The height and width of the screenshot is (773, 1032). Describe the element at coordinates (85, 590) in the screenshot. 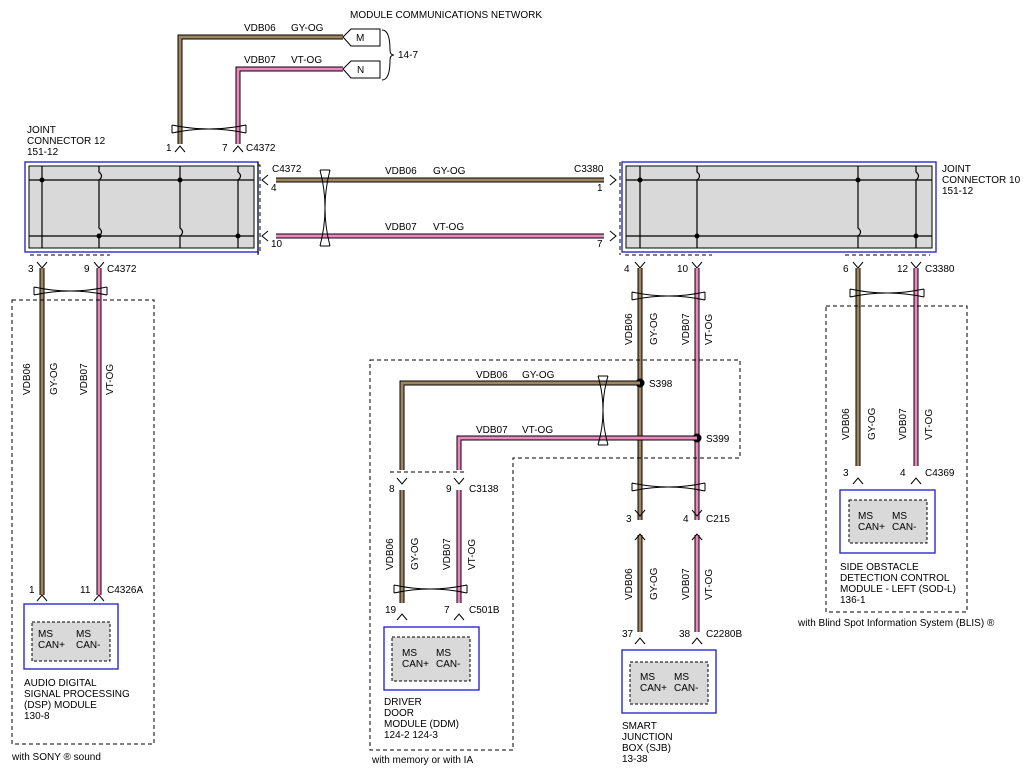

I see `dsp-pin11: 11` at that location.